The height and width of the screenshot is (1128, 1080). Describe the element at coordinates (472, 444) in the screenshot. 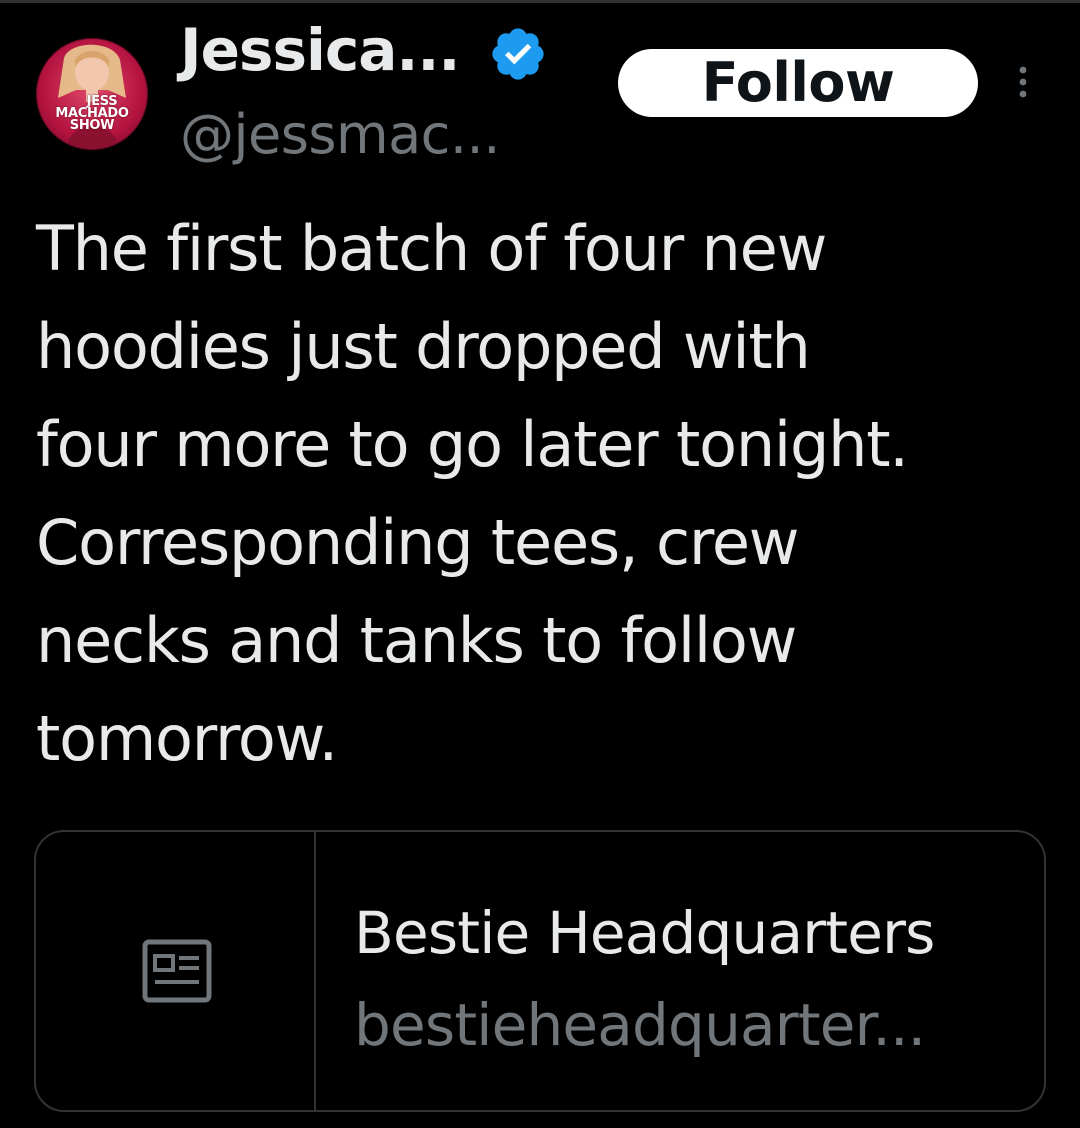

I see `tweet-text-line: four more to go later tonight.` at that location.